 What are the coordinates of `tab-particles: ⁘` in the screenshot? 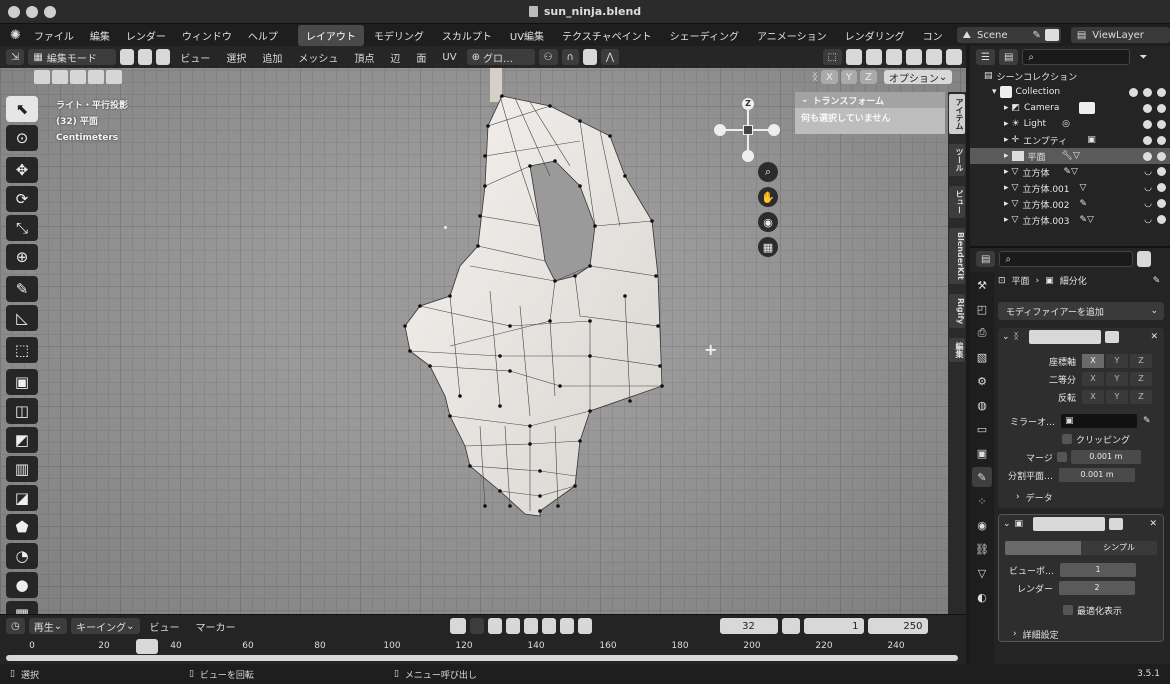 It's located at (982, 501).